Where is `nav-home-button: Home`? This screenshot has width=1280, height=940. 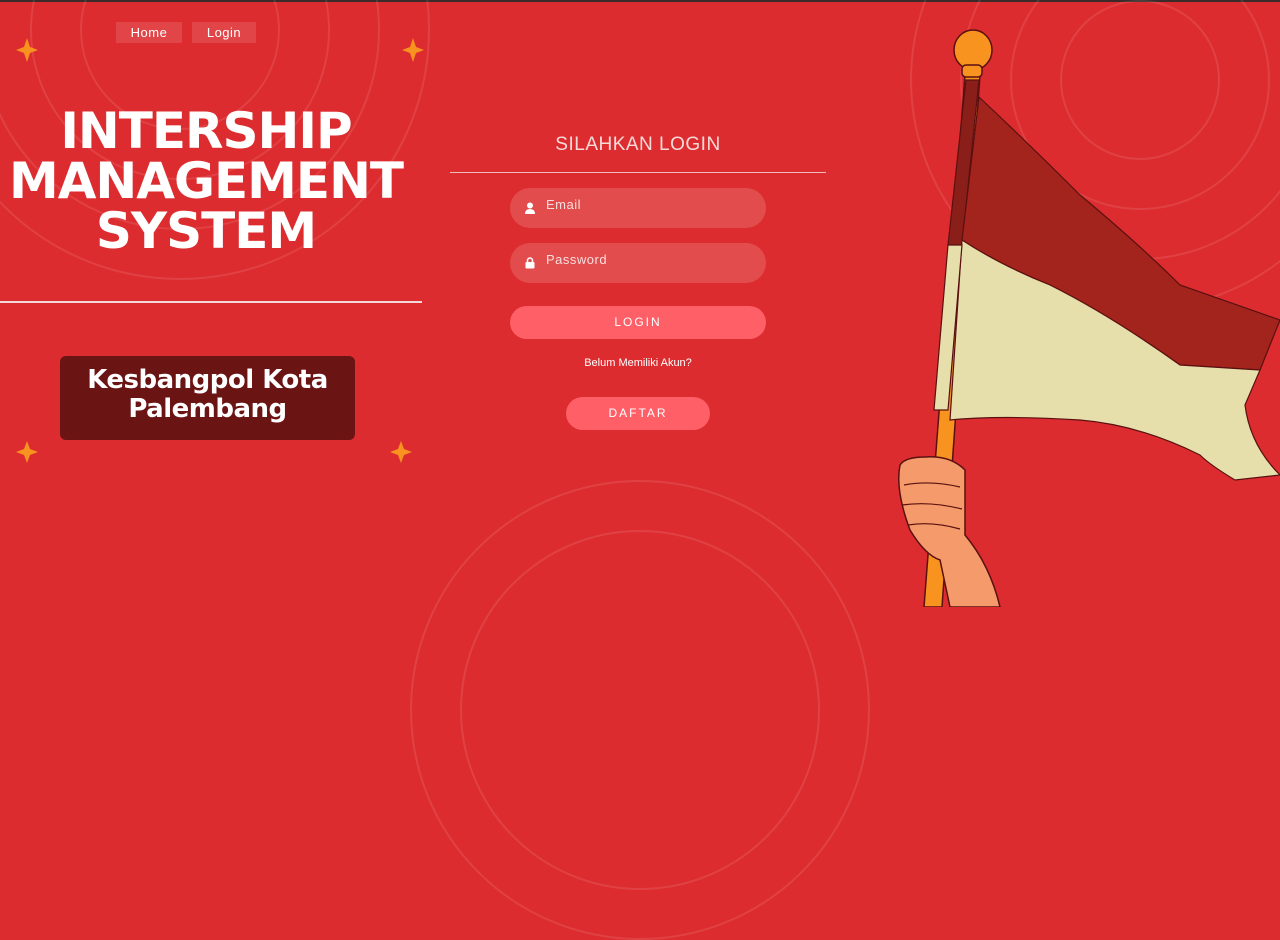
nav-home-button: Home is located at coordinates (149, 32).